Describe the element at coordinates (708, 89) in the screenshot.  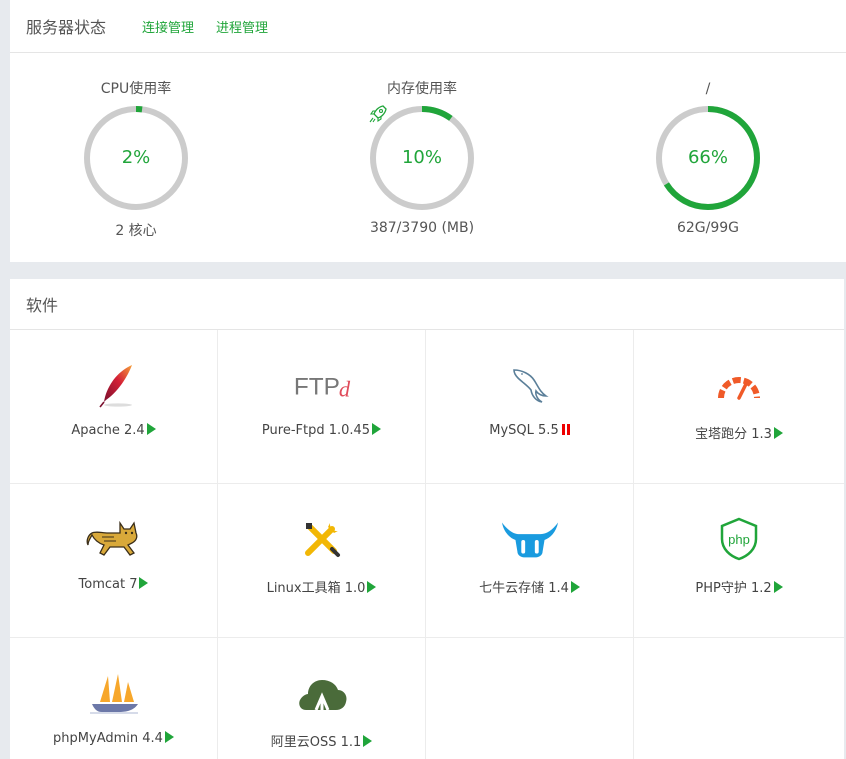
I see `disk-gauge-title: /` at that location.